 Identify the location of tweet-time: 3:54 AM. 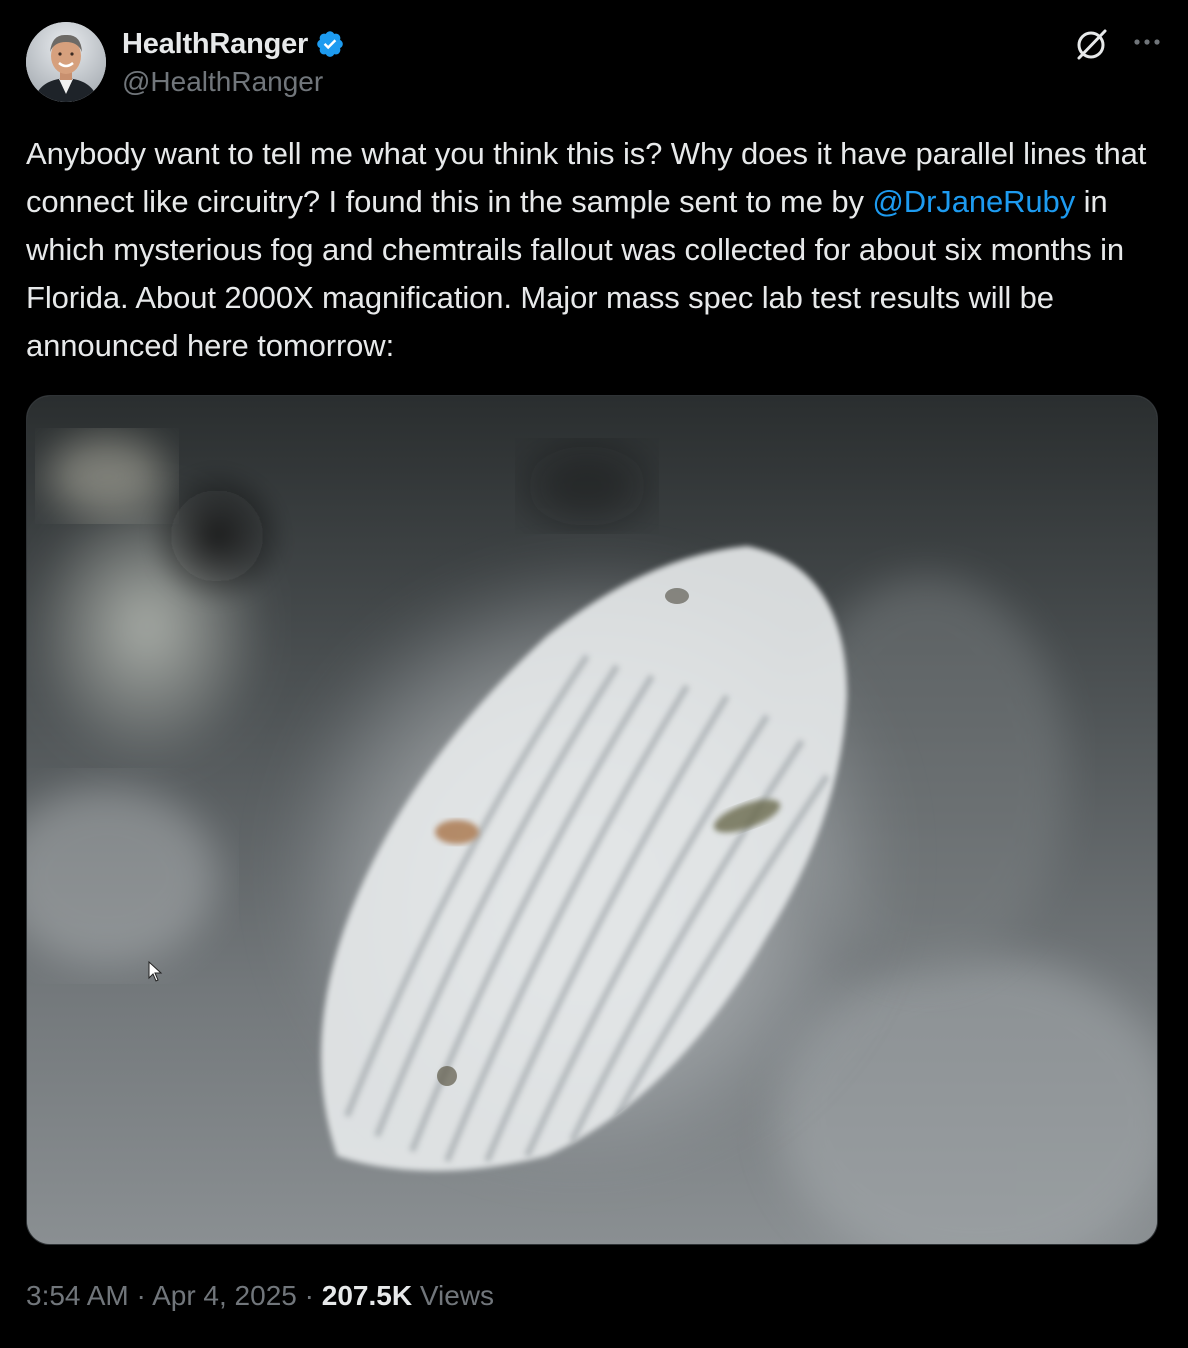
(77, 1295).